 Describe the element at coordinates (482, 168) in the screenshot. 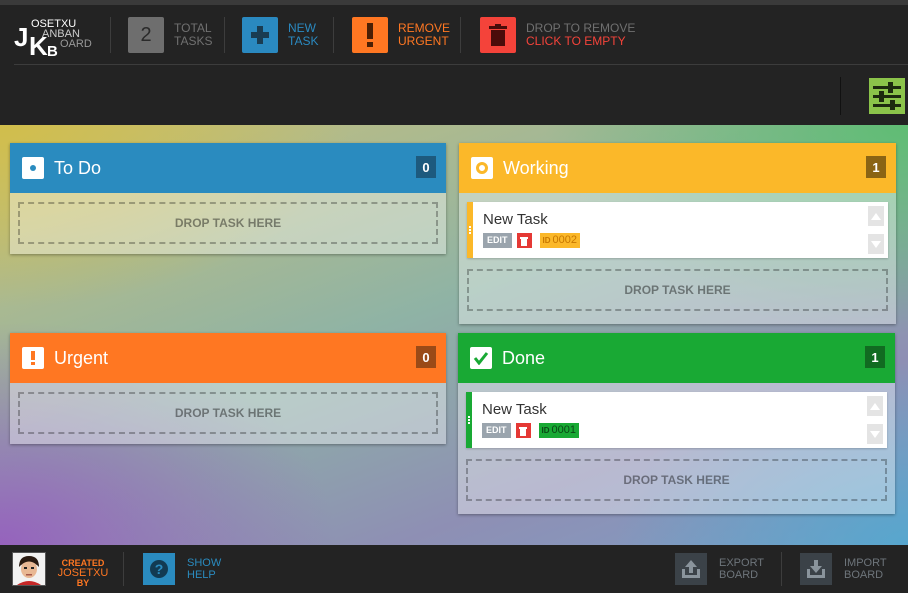

I see `circle-icon` at that location.